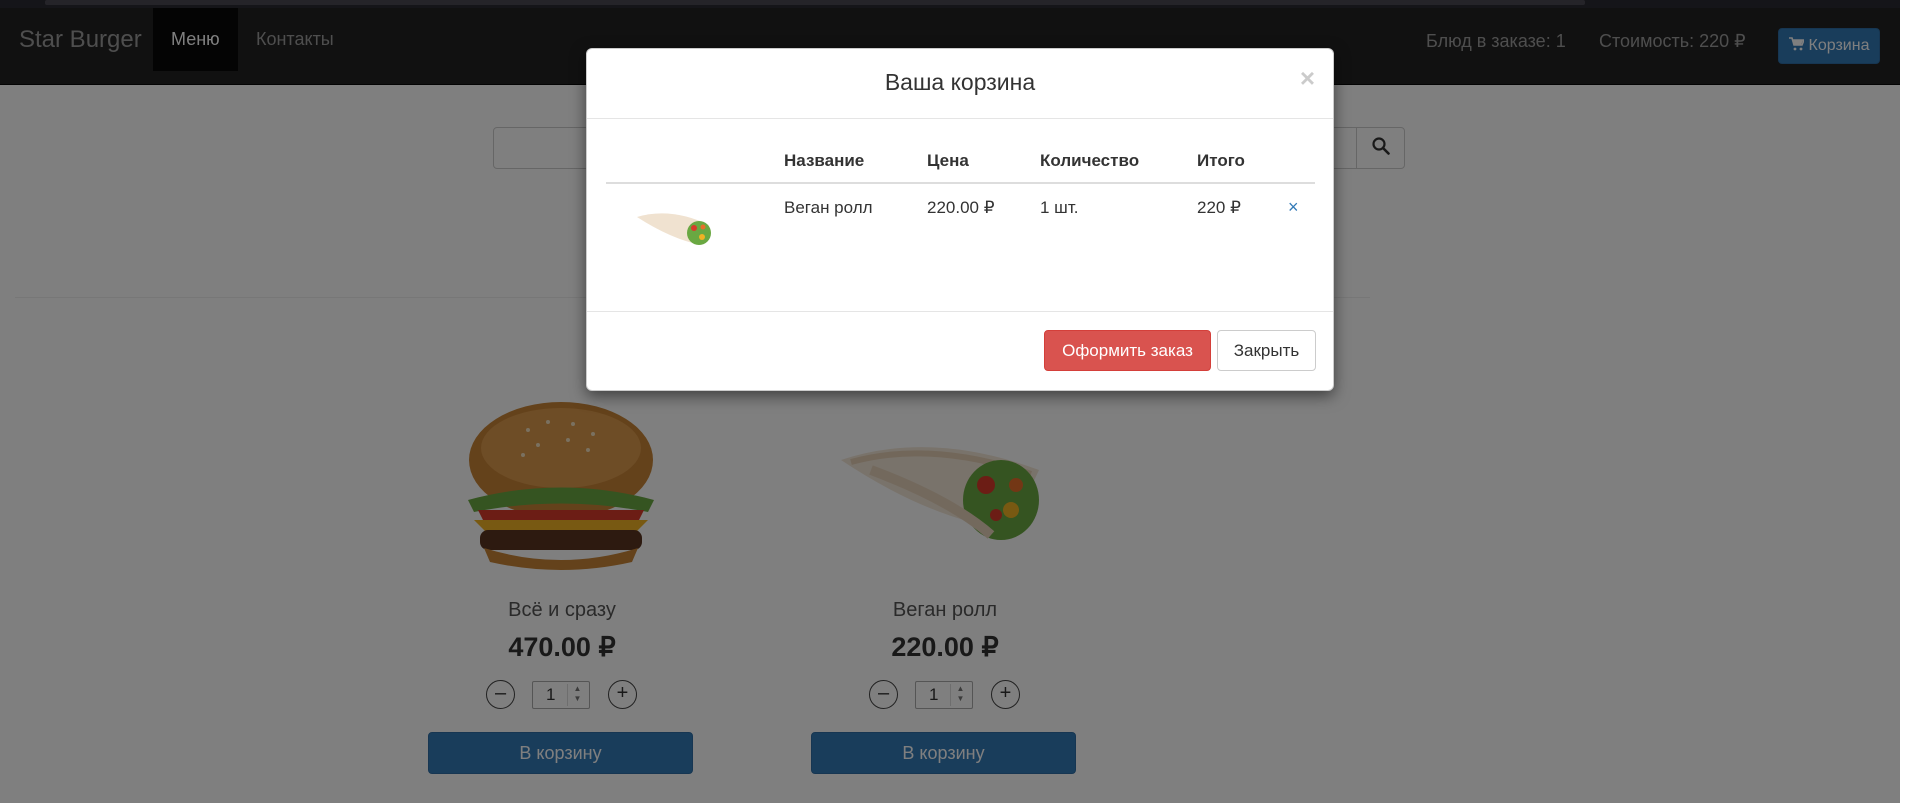 The height and width of the screenshot is (803, 1920). Describe the element at coordinates (1059, 207) in the screenshot. I see `cart-item-quantity: 1 шт.` at that location.